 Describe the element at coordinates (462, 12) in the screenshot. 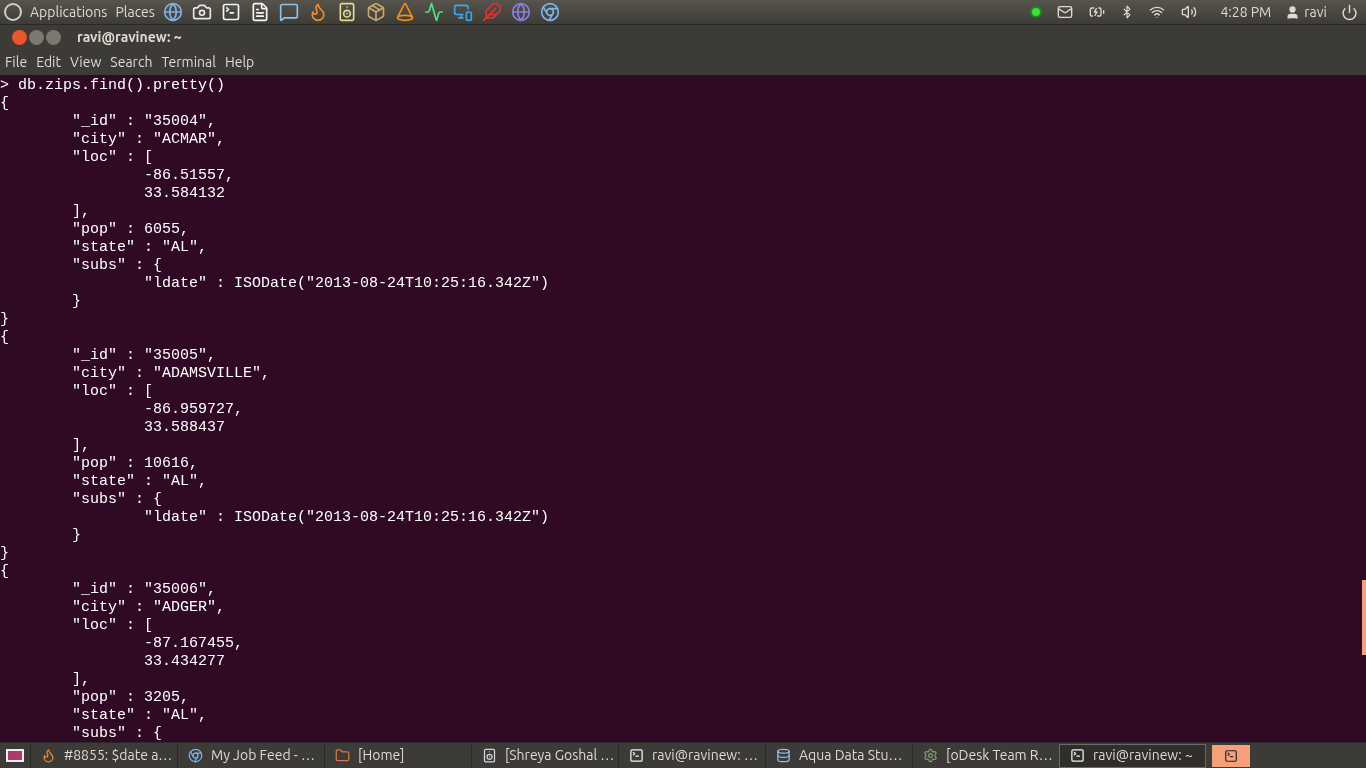

I see `remote-screen-icon` at that location.